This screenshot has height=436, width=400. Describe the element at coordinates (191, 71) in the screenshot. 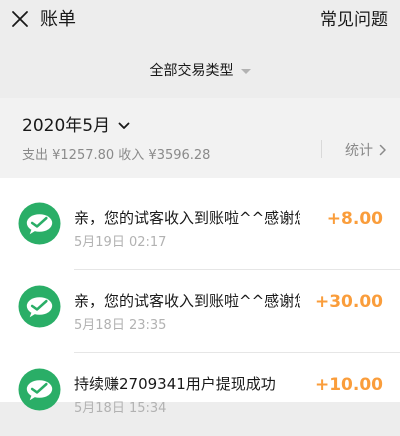

I see `transaction-type-label: 全部交易类型` at that location.